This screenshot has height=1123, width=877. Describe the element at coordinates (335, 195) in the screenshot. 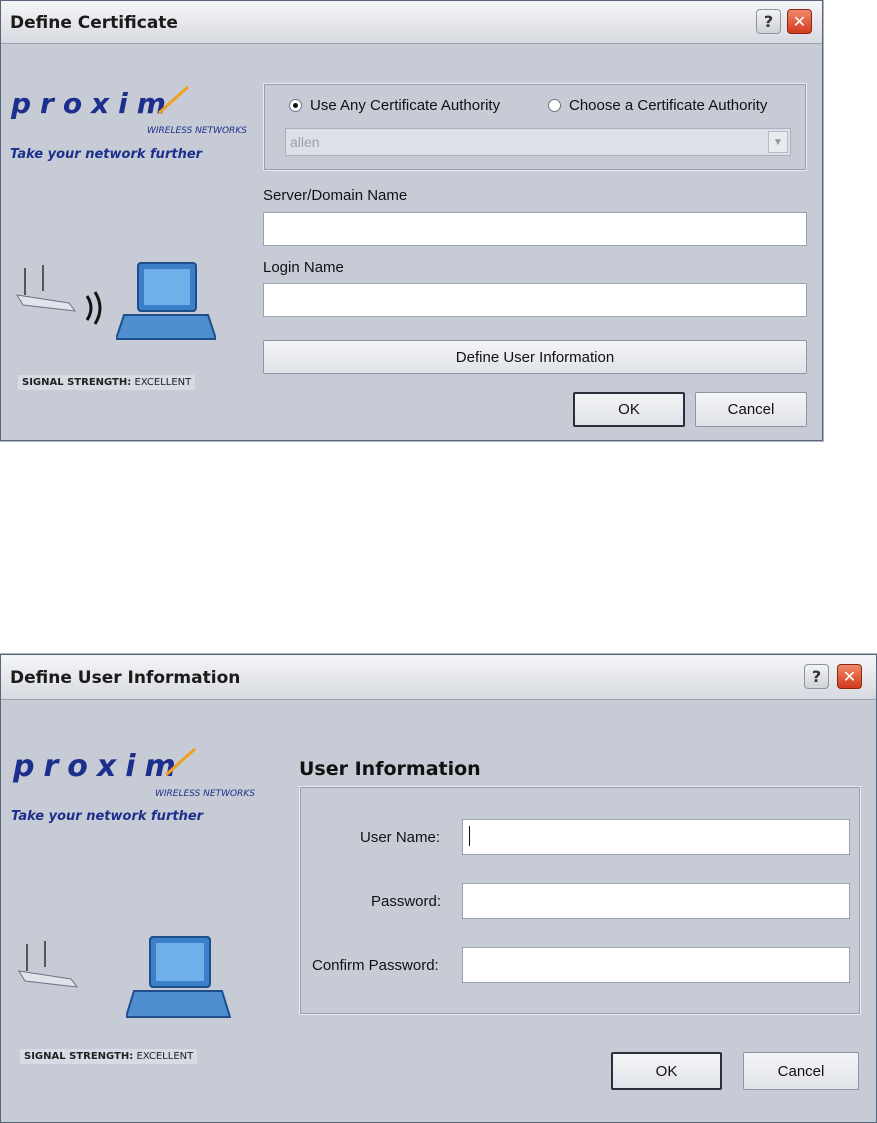

I see `server-domain-label: Server/Domain Name` at that location.